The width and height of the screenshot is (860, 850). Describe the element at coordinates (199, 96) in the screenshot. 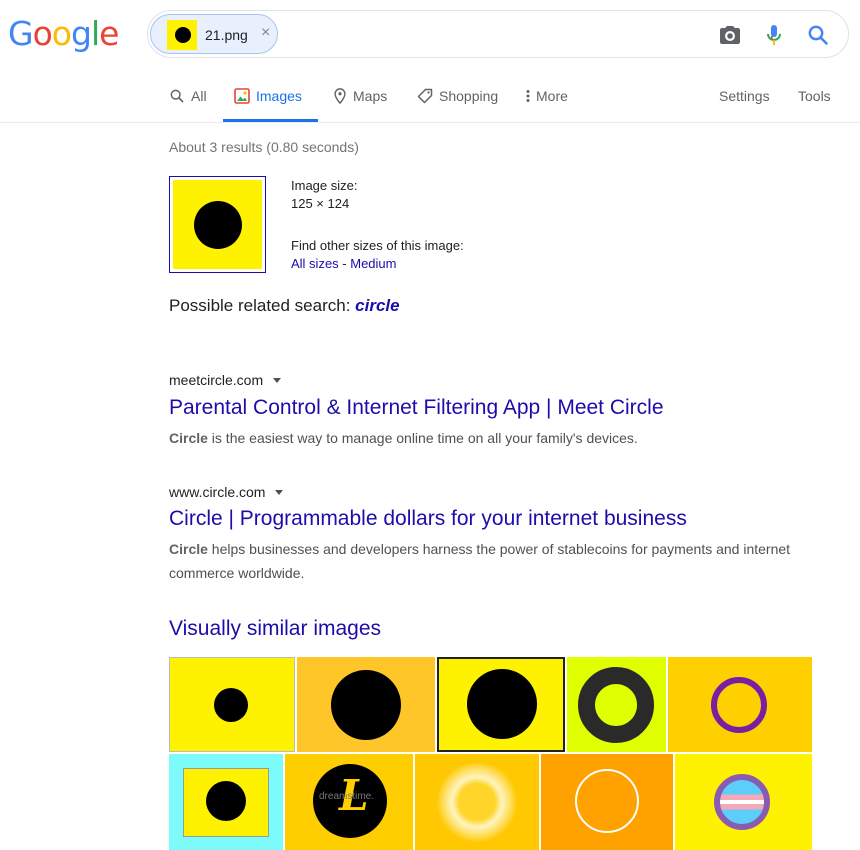

I see `tab-all-label: All` at that location.